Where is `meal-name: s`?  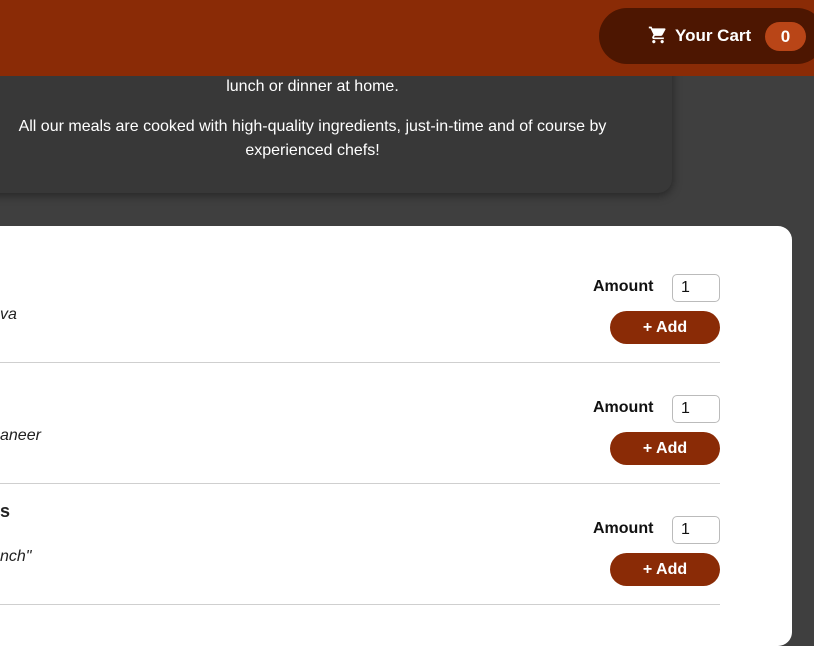
meal-name: s is located at coordinates (5, 511).